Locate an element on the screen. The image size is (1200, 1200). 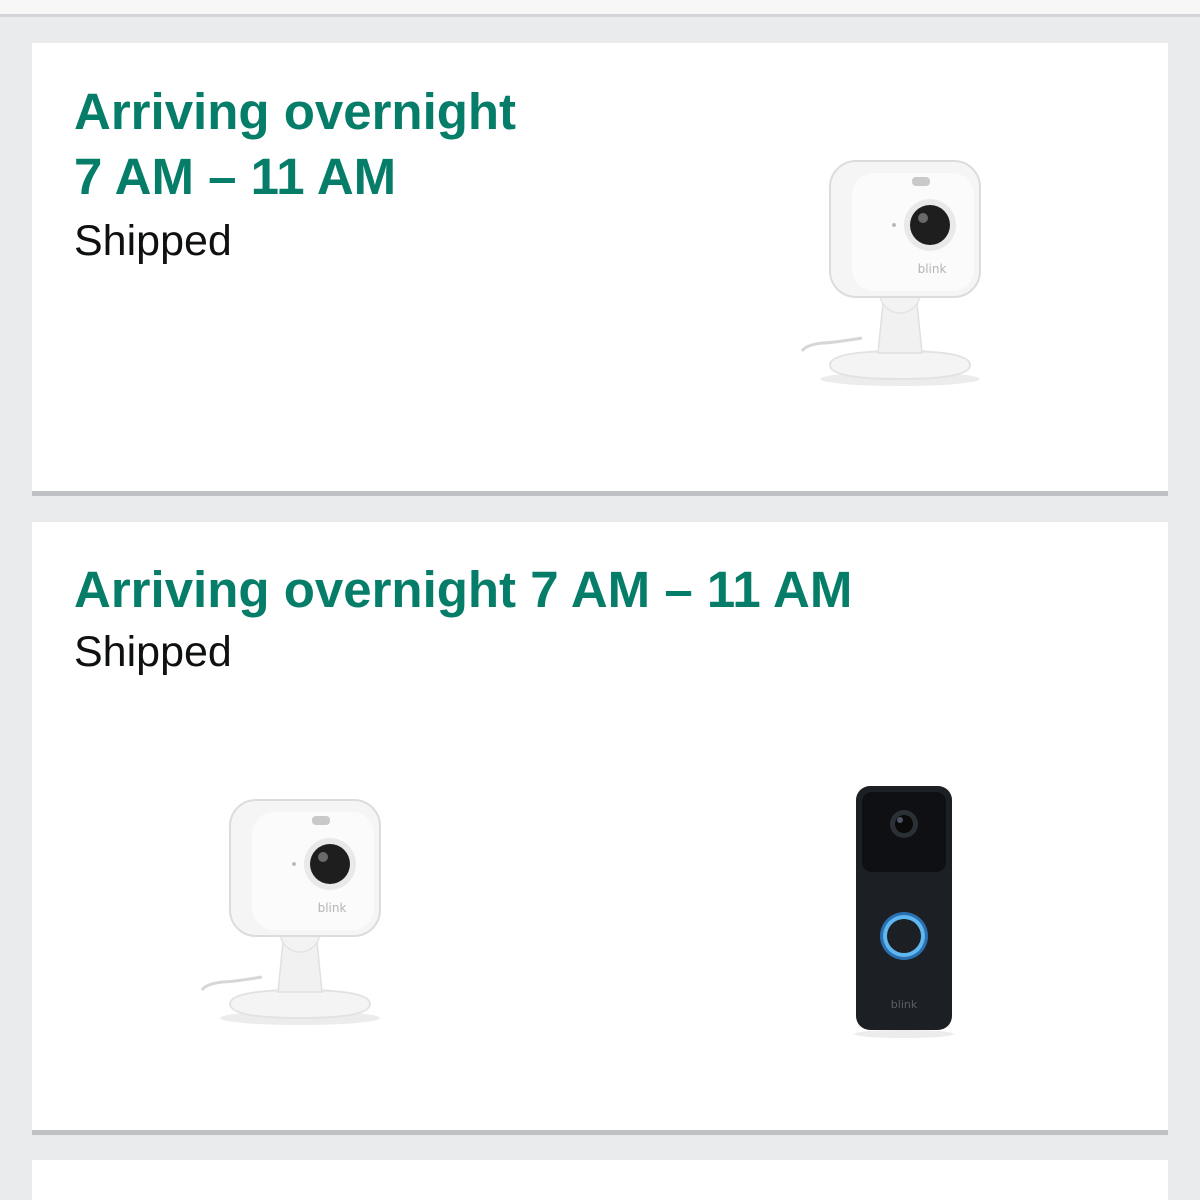
blink-video-doorbell-image: blink is located at coordinates (904, 910).